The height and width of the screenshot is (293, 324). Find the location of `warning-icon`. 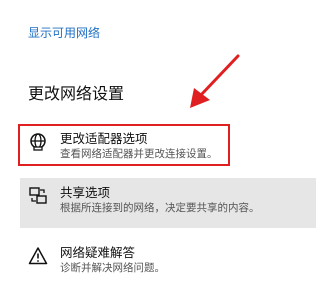

warning-icon is located at coordinates (38, 256).